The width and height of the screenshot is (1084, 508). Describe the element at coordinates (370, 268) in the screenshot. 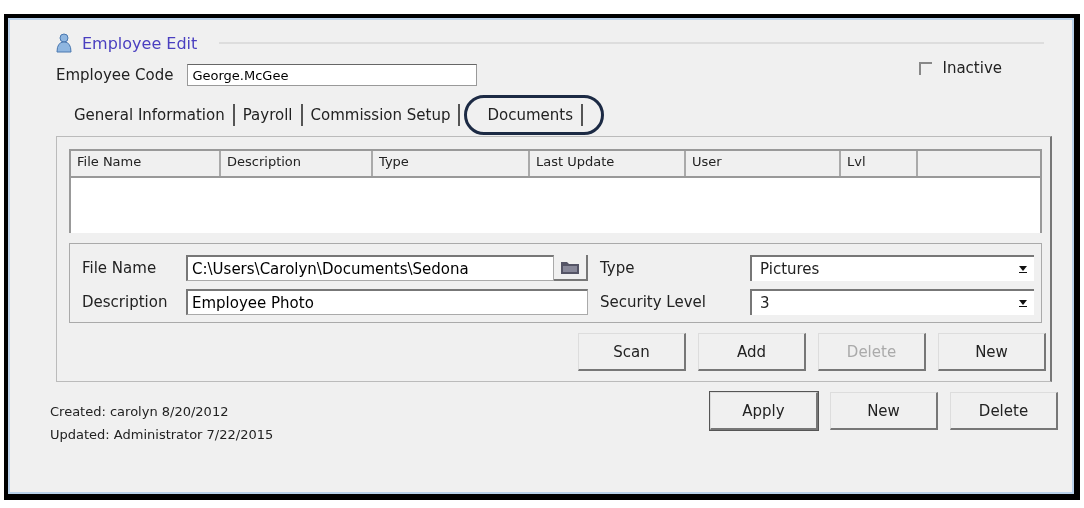

I see `file-name-field: C:\Users\Carolyn\Documents\Sedona` at that location.